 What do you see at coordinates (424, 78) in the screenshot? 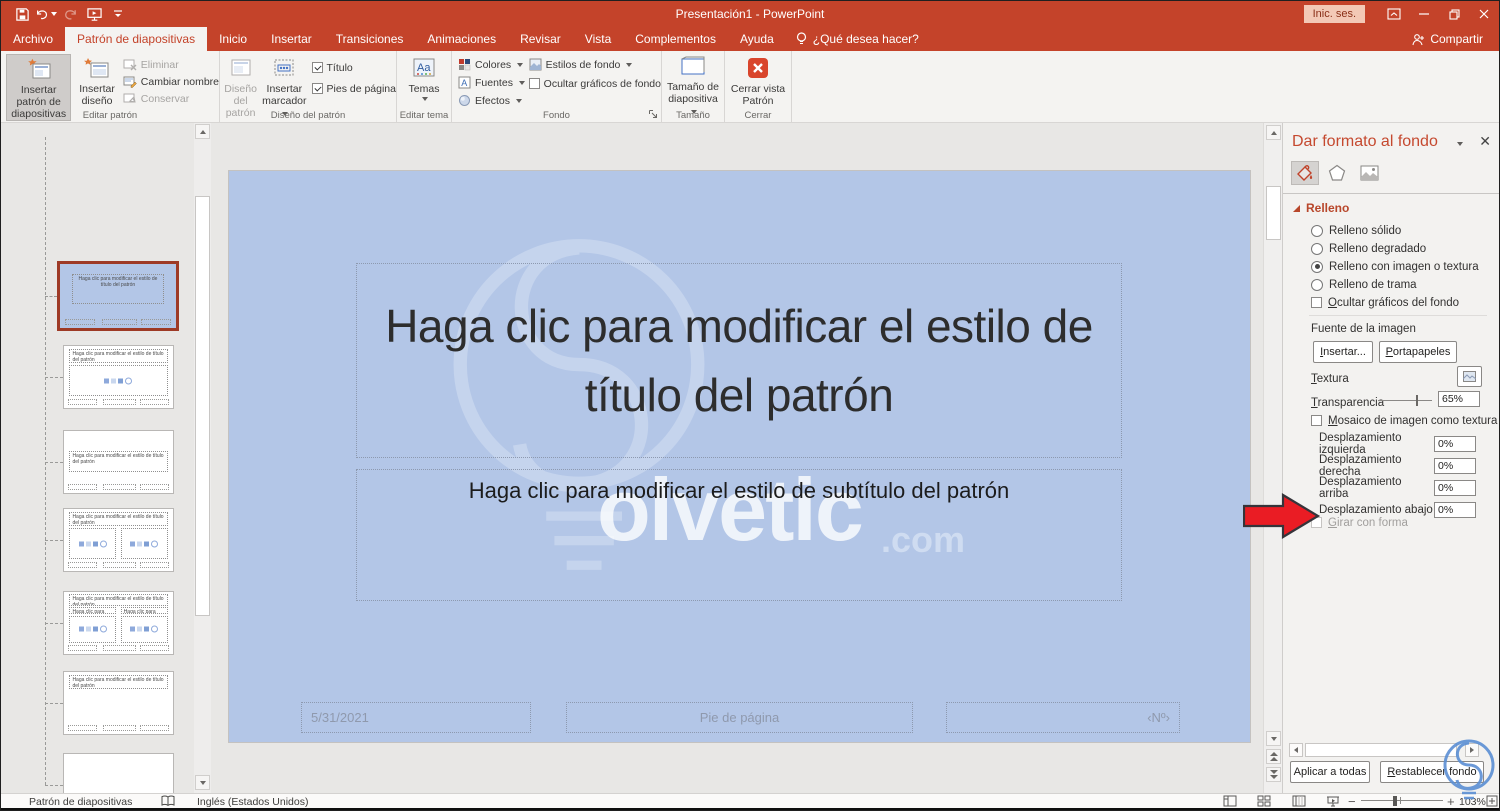
I see `themes-button: Aa Temas` at bounding box center [424, 78].